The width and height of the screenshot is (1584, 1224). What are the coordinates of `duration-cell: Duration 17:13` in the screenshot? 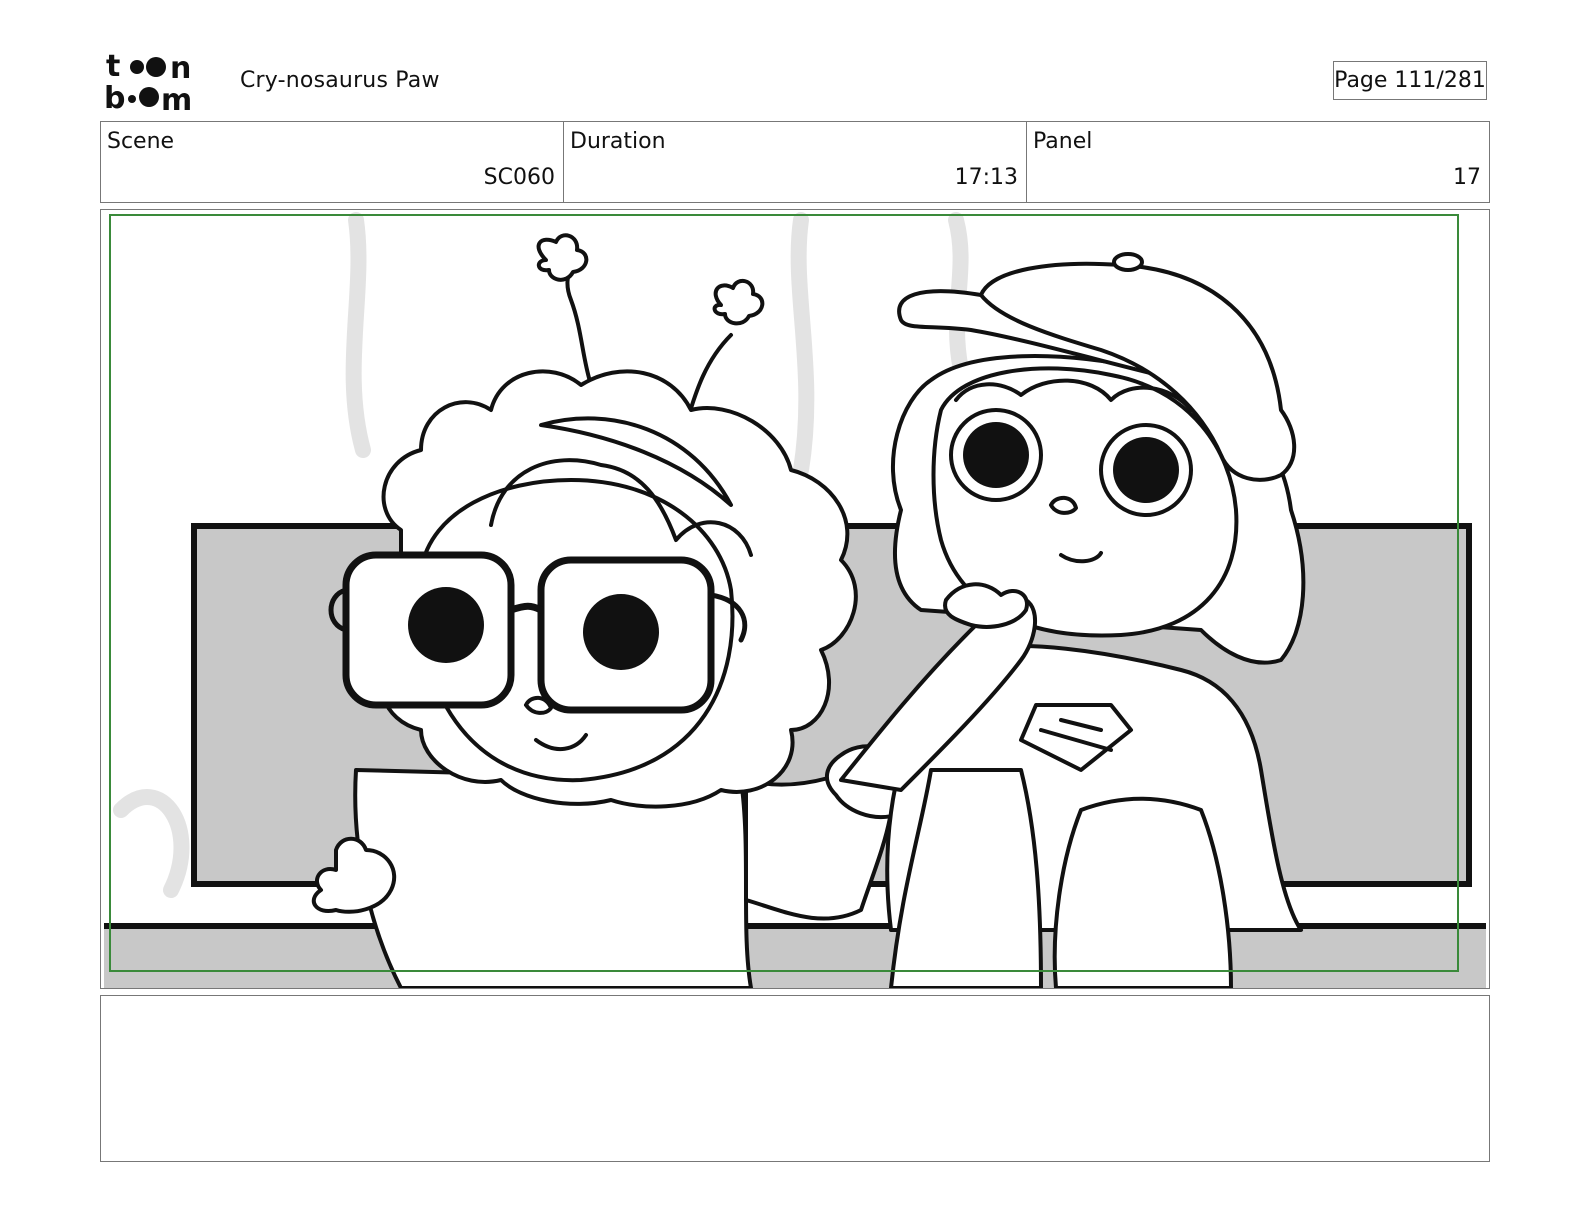 It's located at (795, 162).